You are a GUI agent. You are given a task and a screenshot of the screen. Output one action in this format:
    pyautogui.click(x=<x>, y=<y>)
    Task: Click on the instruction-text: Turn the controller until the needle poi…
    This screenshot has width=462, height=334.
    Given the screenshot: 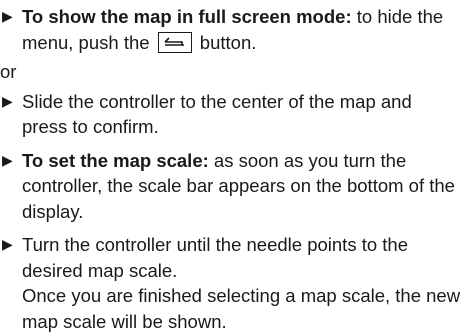 What is the action you would take?
    pyautogui.click(x=215, y=257)
    